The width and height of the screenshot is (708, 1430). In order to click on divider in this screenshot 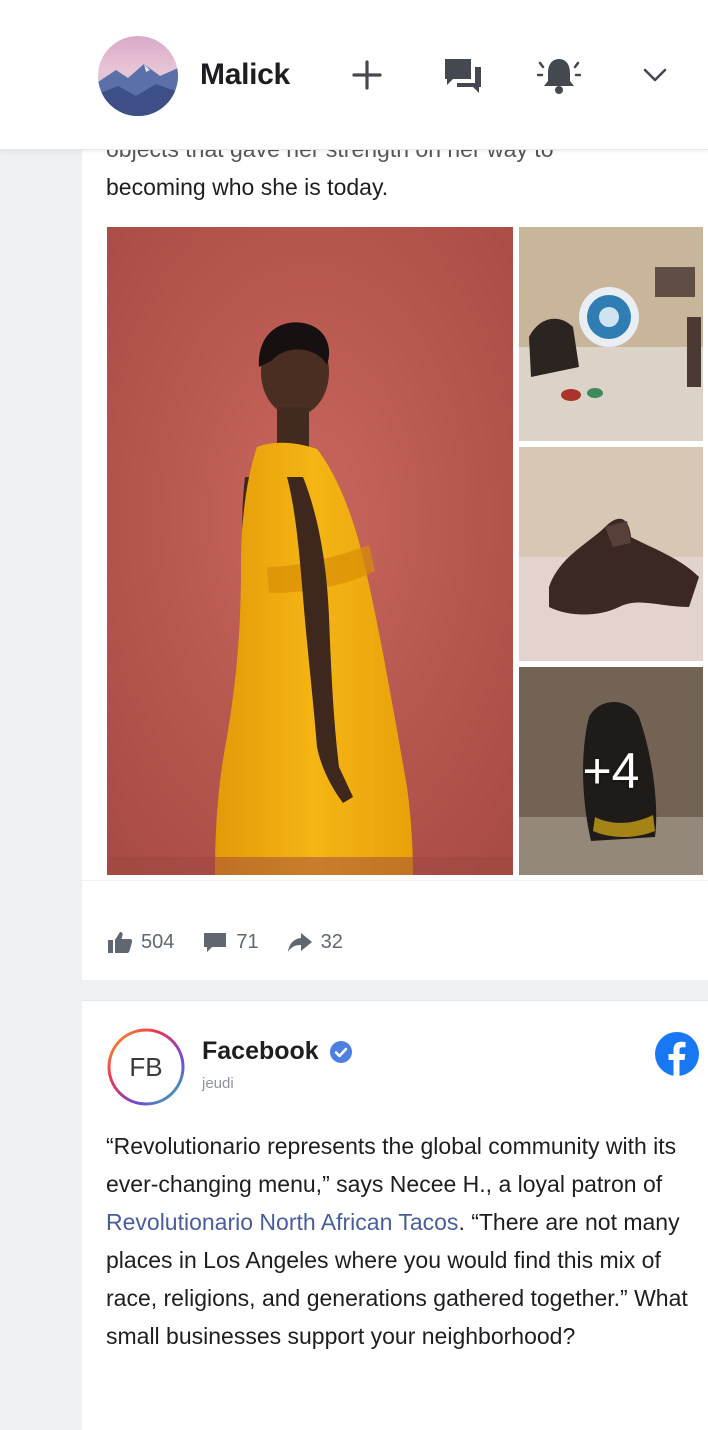, I will do `click(395, 880)`.